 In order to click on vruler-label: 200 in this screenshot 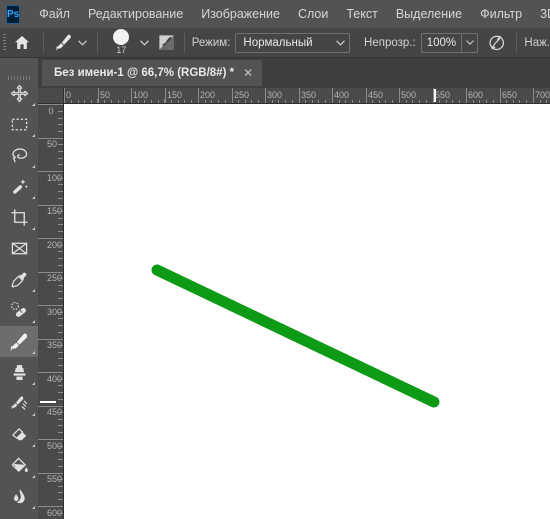, I will do `click(55, 245)`.